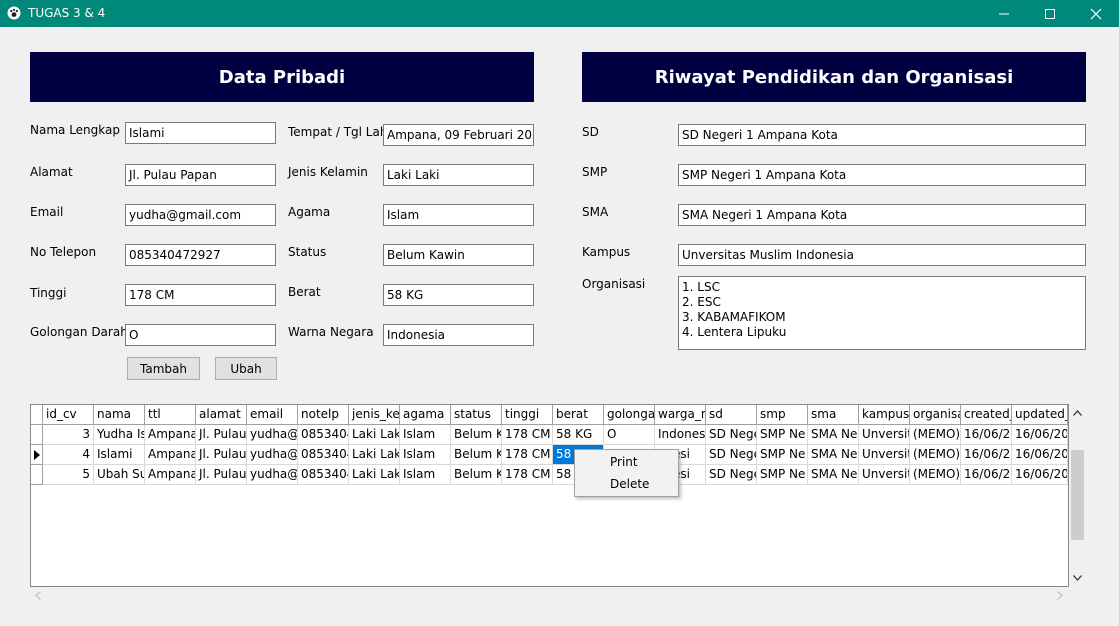  I want to click on table-cell: 3, so click(68, 435).